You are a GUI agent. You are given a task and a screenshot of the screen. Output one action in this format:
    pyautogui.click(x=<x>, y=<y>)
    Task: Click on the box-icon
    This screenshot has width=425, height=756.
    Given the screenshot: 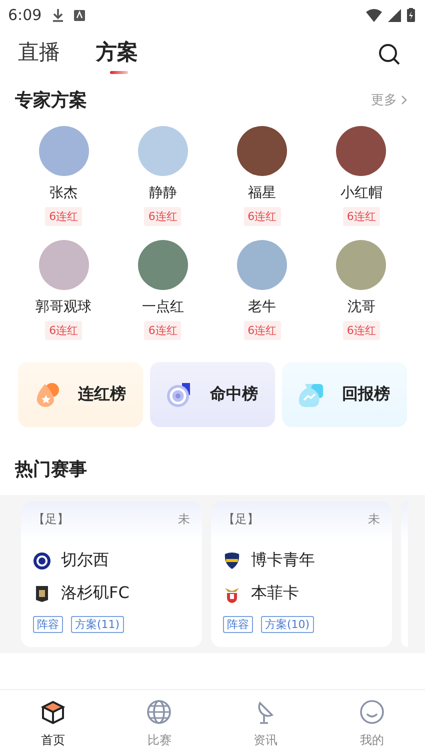 What is the action you would take?
    pyautogui.click(x=53, y=712)
    